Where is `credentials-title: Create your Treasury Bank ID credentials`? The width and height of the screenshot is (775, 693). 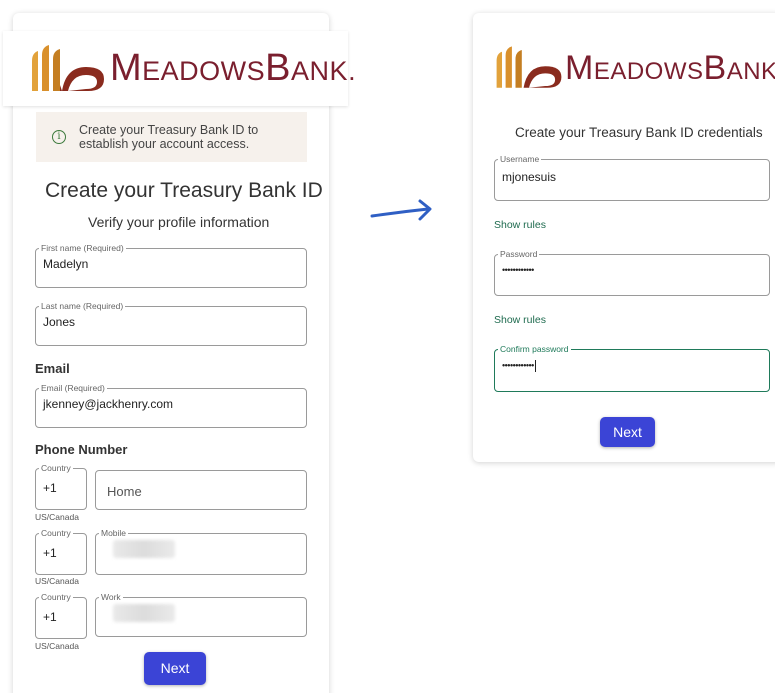
credentials-title: Create your Treasury Bank ID credentials is located at coordinates (639, 132).